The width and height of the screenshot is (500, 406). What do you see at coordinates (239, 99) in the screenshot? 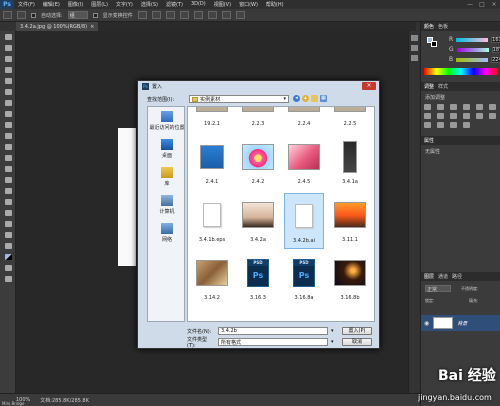
I see `look-in-dropdown: 实例素材 ▾` at bounding box center [239, 99].